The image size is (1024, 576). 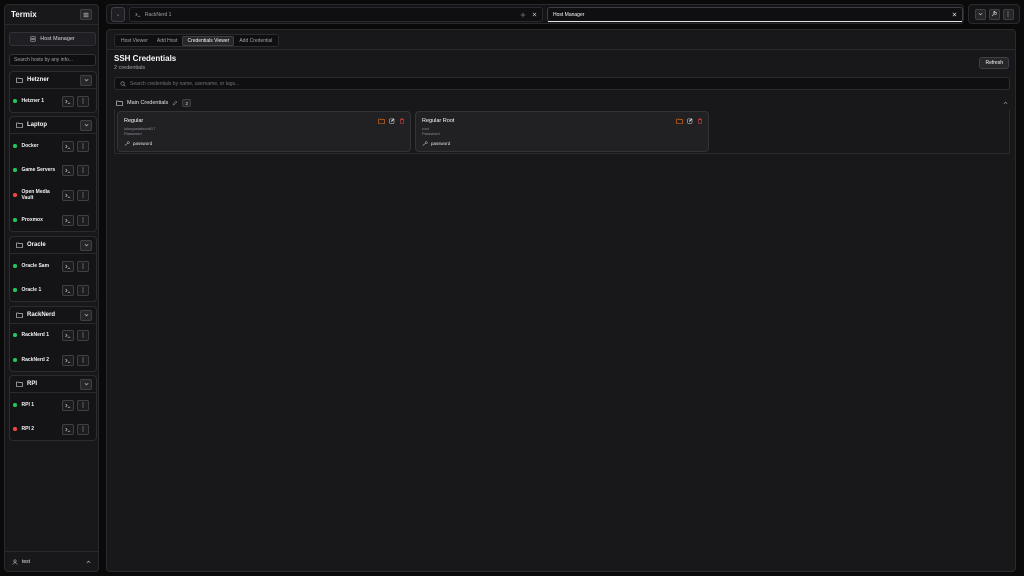 I want to click on host-name: Oracle Sam, so click(x=35, y=266).